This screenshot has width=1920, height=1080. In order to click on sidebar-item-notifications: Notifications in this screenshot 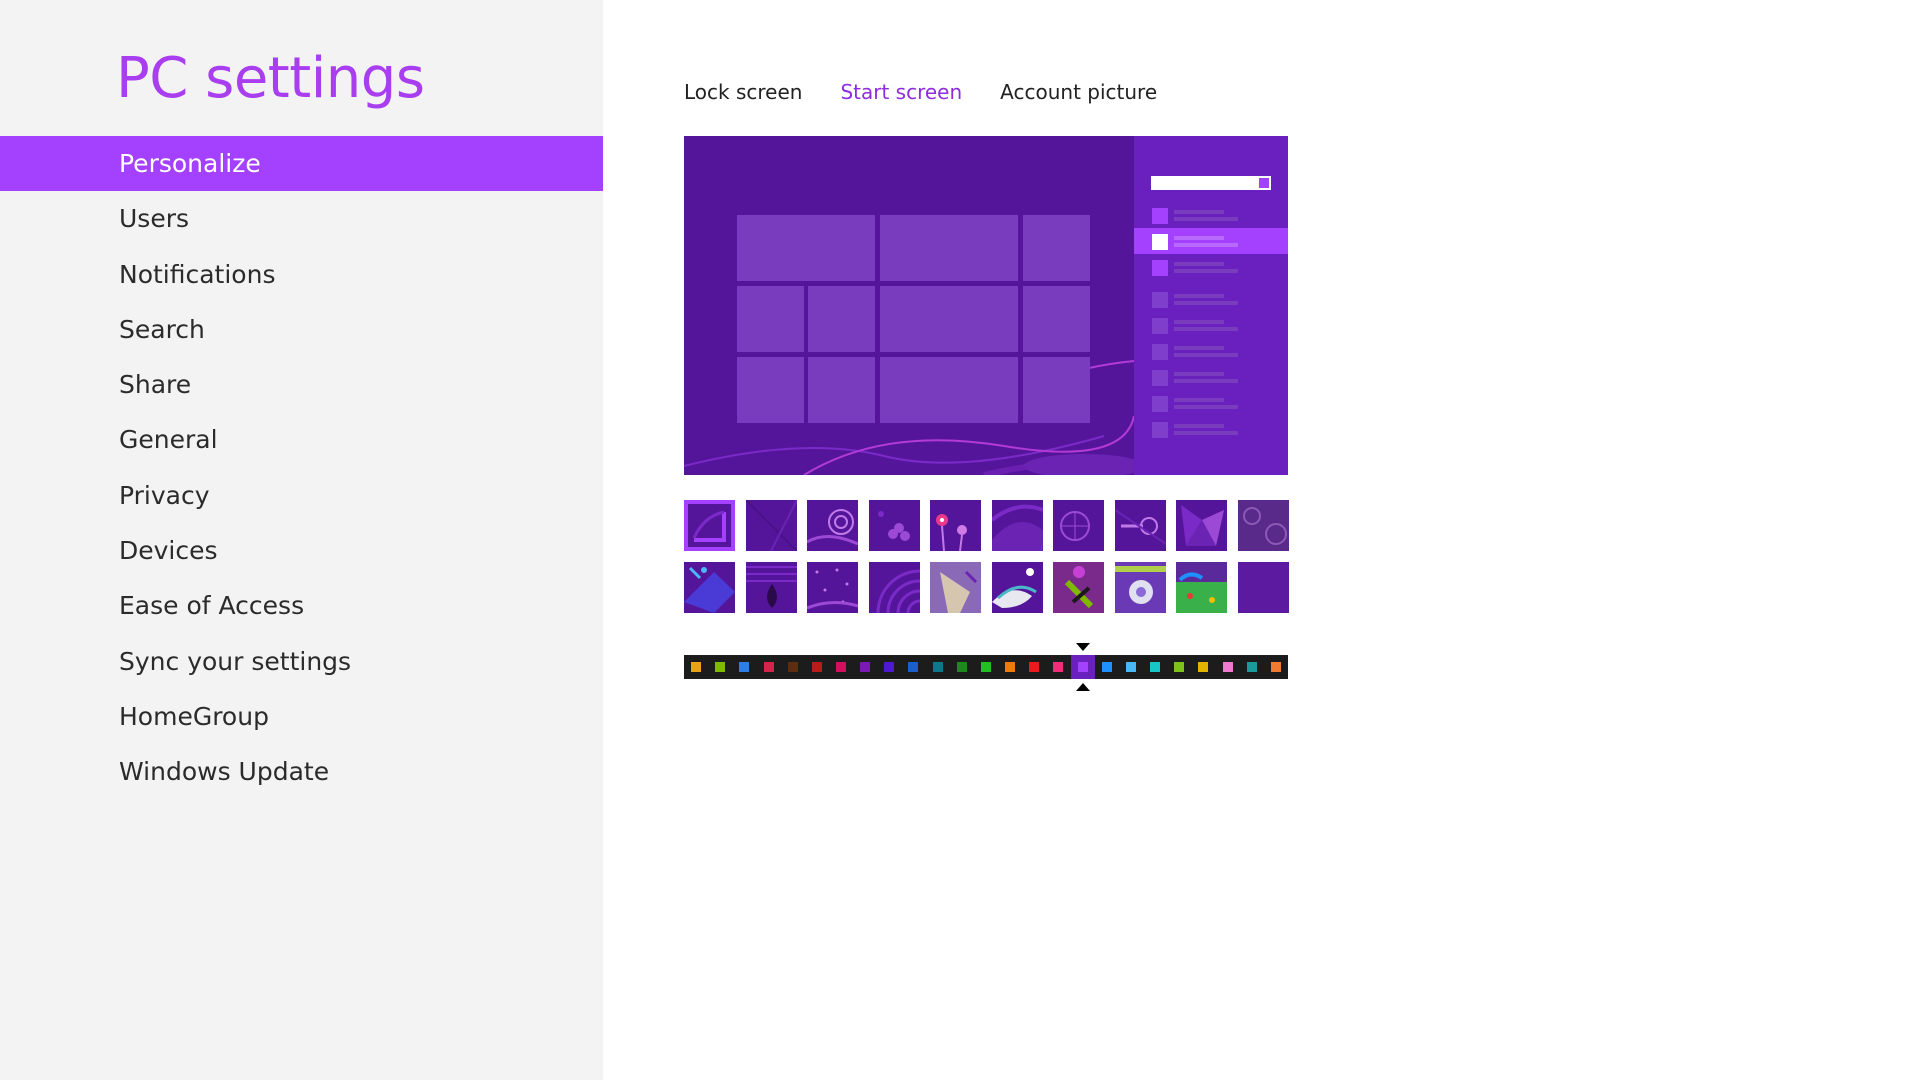, I will do `click(301, 274)`.